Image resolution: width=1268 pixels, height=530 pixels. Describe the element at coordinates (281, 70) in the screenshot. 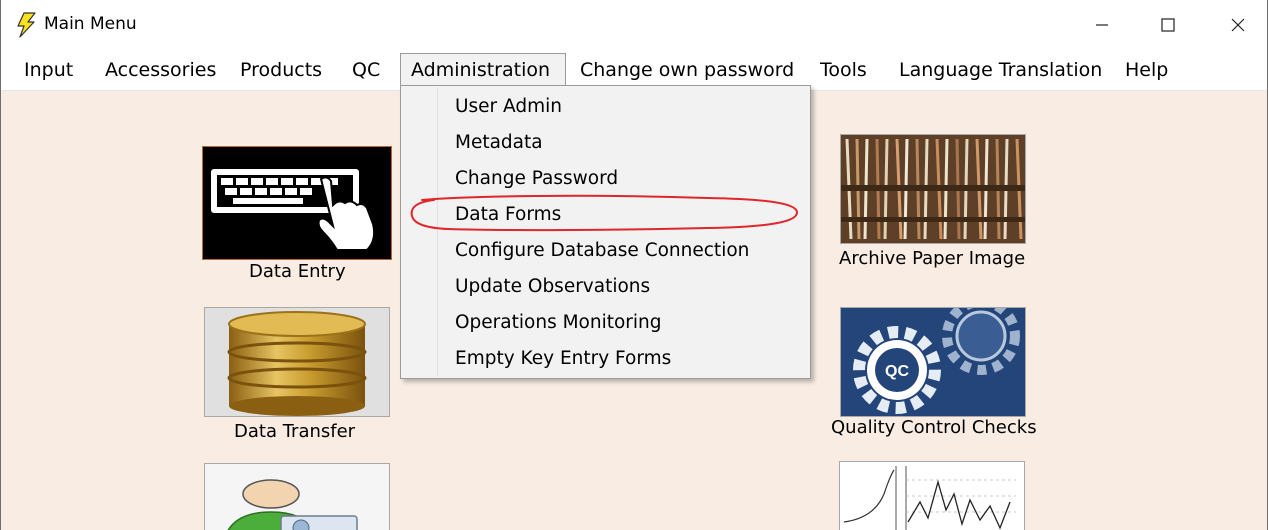

I see `menu-products: Products` at that location.